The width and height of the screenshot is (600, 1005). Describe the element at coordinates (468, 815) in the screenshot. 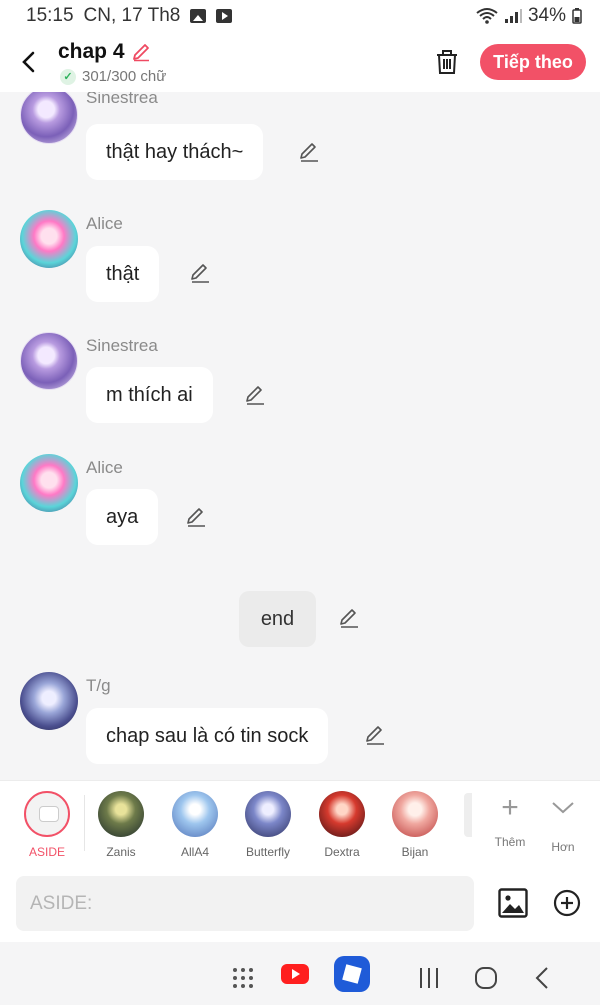

I see `partial-avatar` at that location.